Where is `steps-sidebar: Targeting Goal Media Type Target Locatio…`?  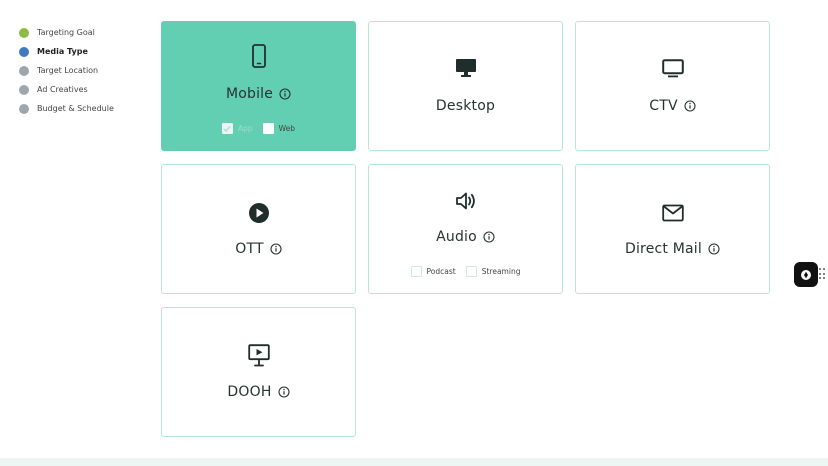 steps-sidebar: Targeting Goal Media Type Target Locatio… is located at coordinates (79, 70).